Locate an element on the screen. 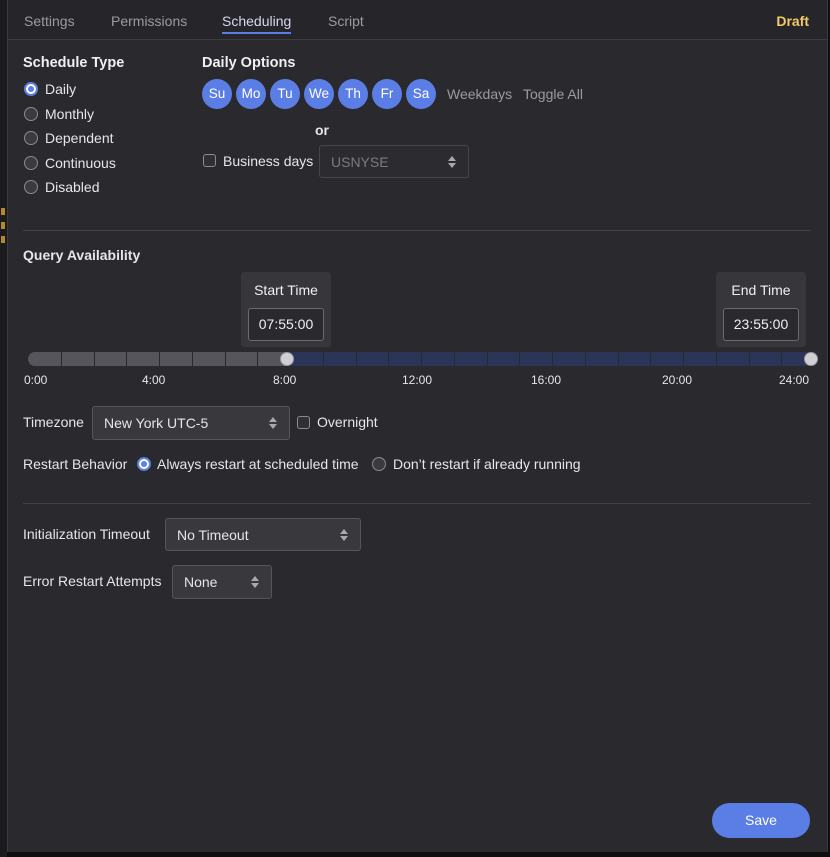 The width and height of the screenshot is (830, 857). slider-active-segment is located at coordinates (549, 359).